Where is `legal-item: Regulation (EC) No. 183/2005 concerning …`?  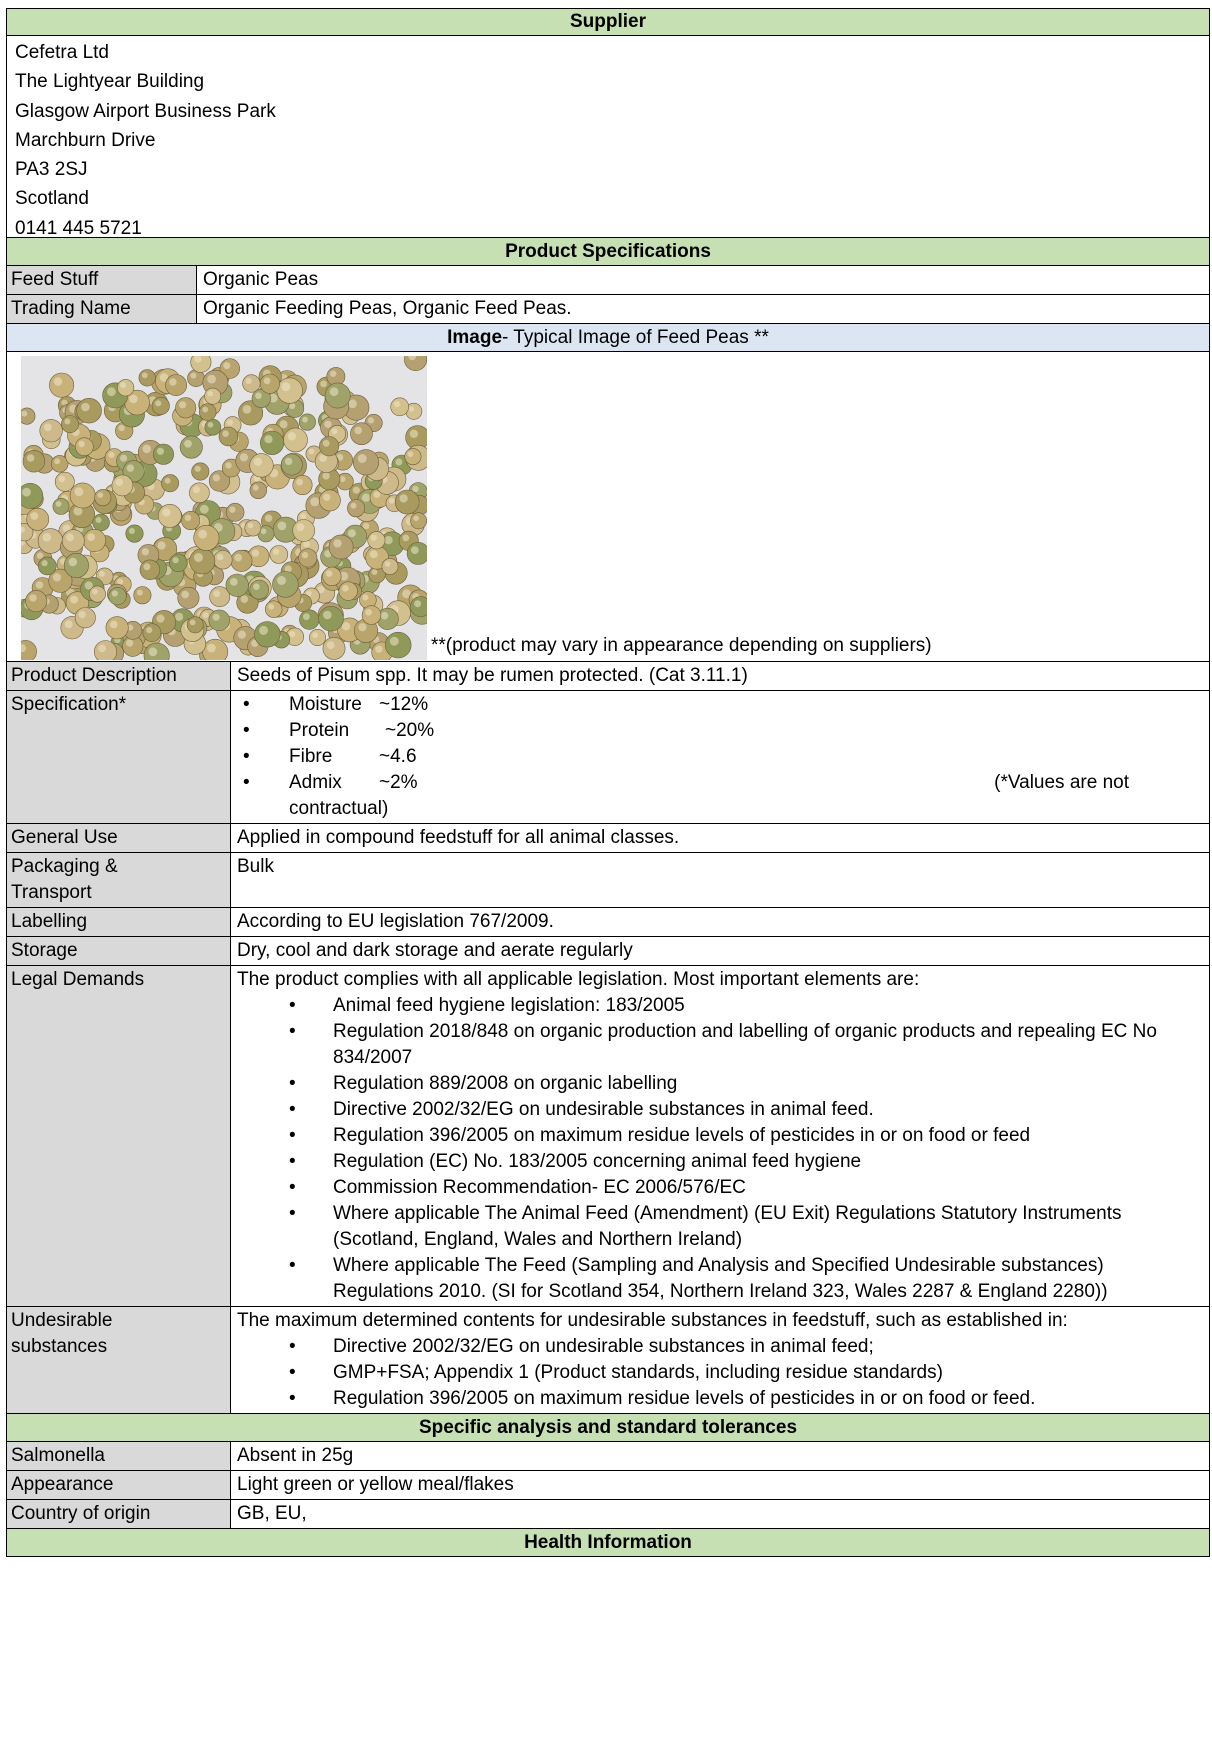 legal-item: Regulation (EC) No. 183/2005 concerning … is located at coordinates (720, 1162).